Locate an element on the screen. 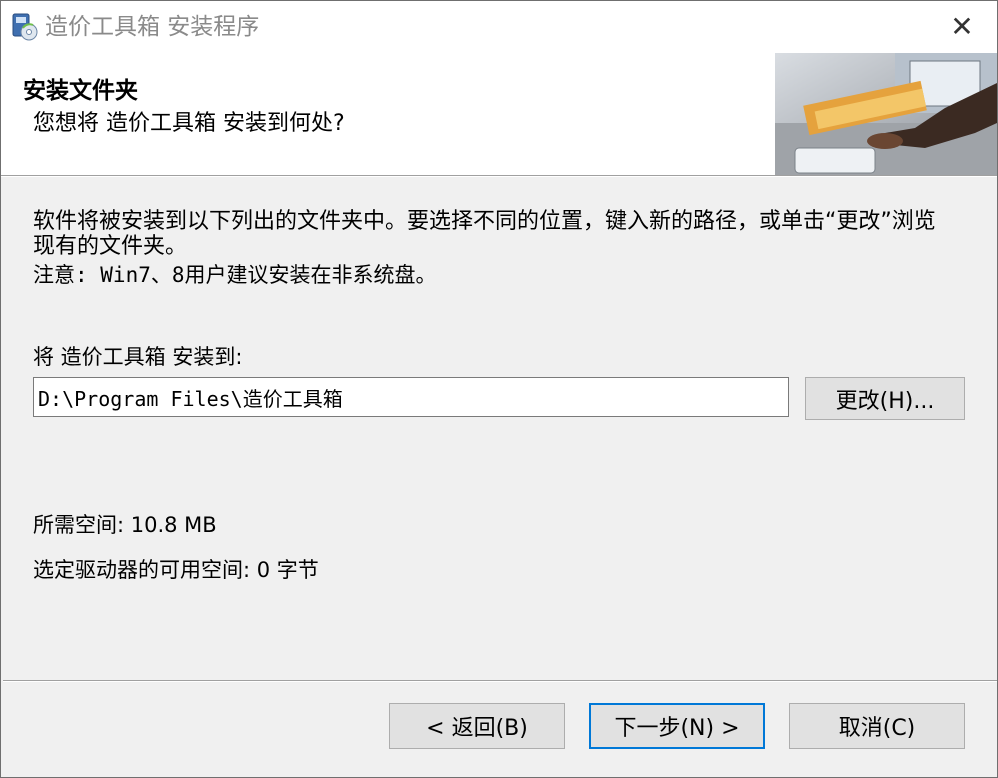 The height and width of the screenshot is (778, 998). page-title: 安装文件夹 is located at coordinates (80, 91).